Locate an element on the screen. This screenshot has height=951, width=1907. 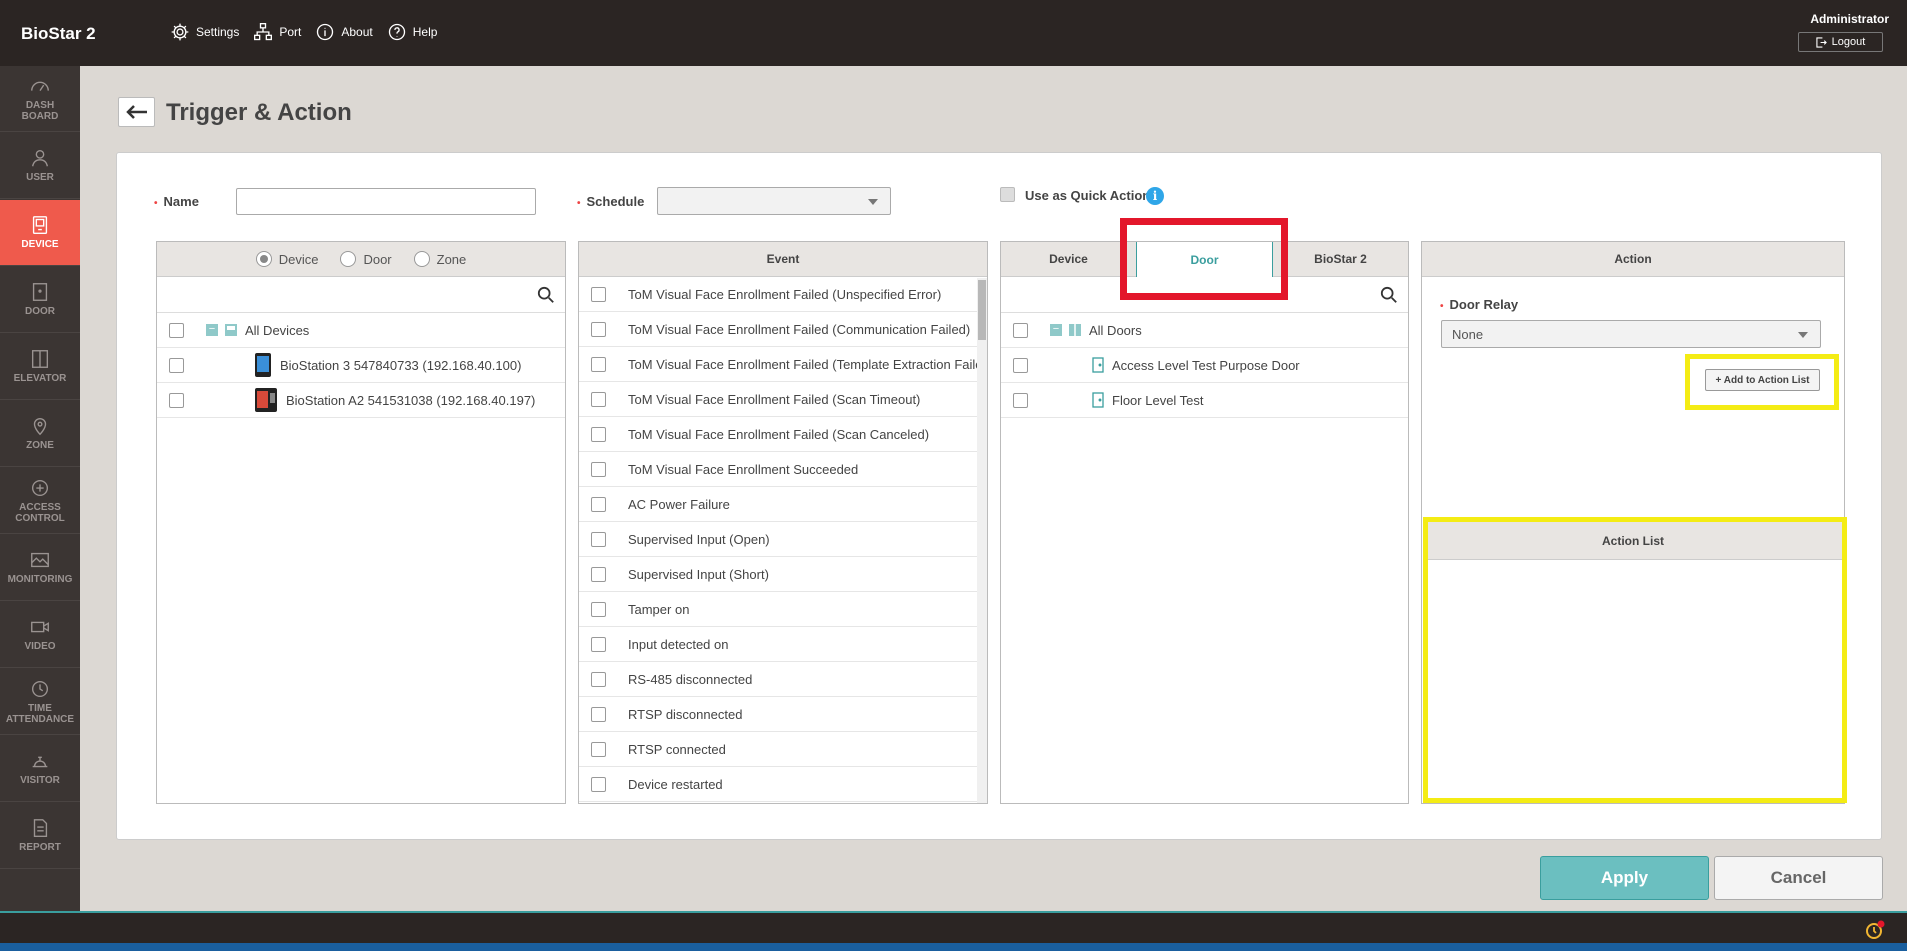
radio-zone: Zone is located at coordinates (439, 259).